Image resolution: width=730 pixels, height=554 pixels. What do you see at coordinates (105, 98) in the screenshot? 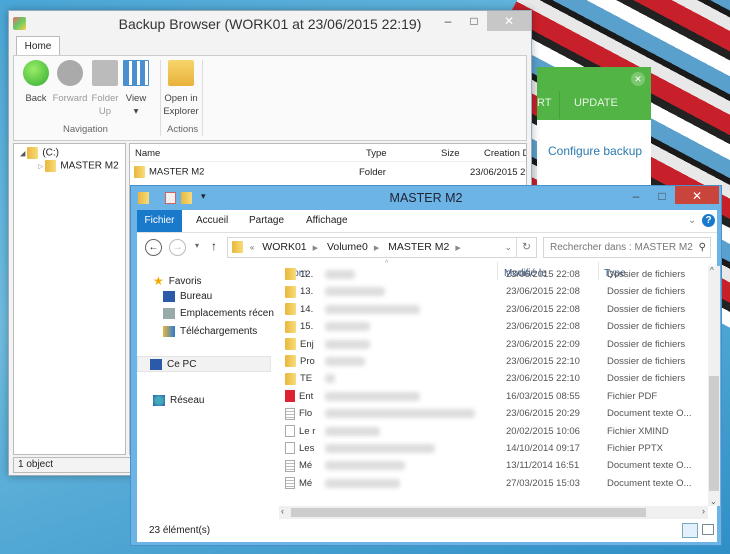
I see `folder-up-label: Folder` at bounding box center [105, 98].